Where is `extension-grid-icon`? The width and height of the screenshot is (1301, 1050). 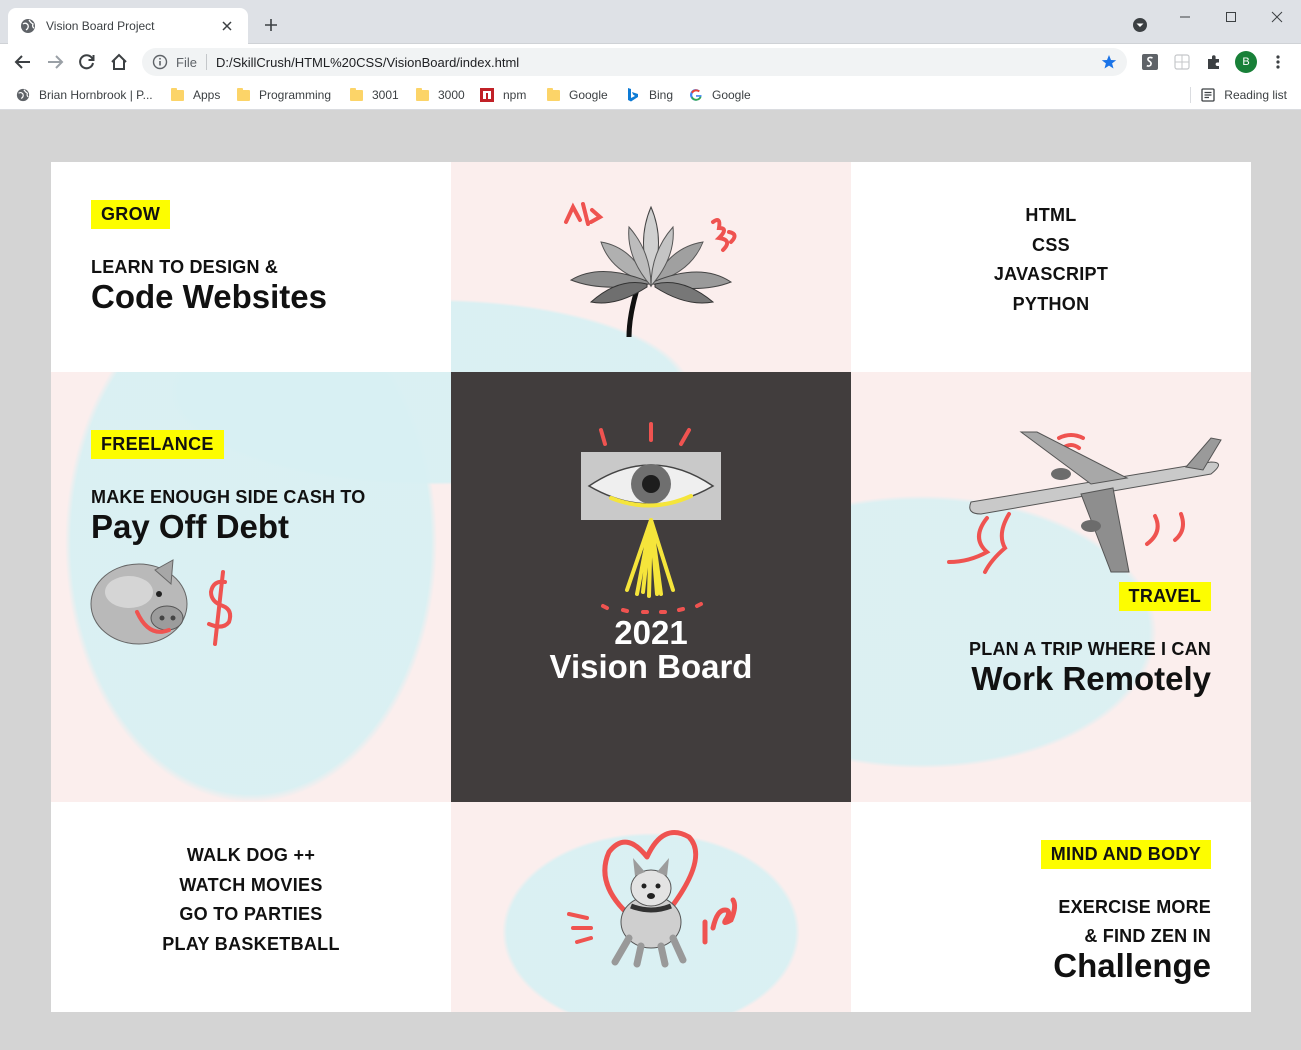
extension-grid-icon is located at coordinates (1182, 62).